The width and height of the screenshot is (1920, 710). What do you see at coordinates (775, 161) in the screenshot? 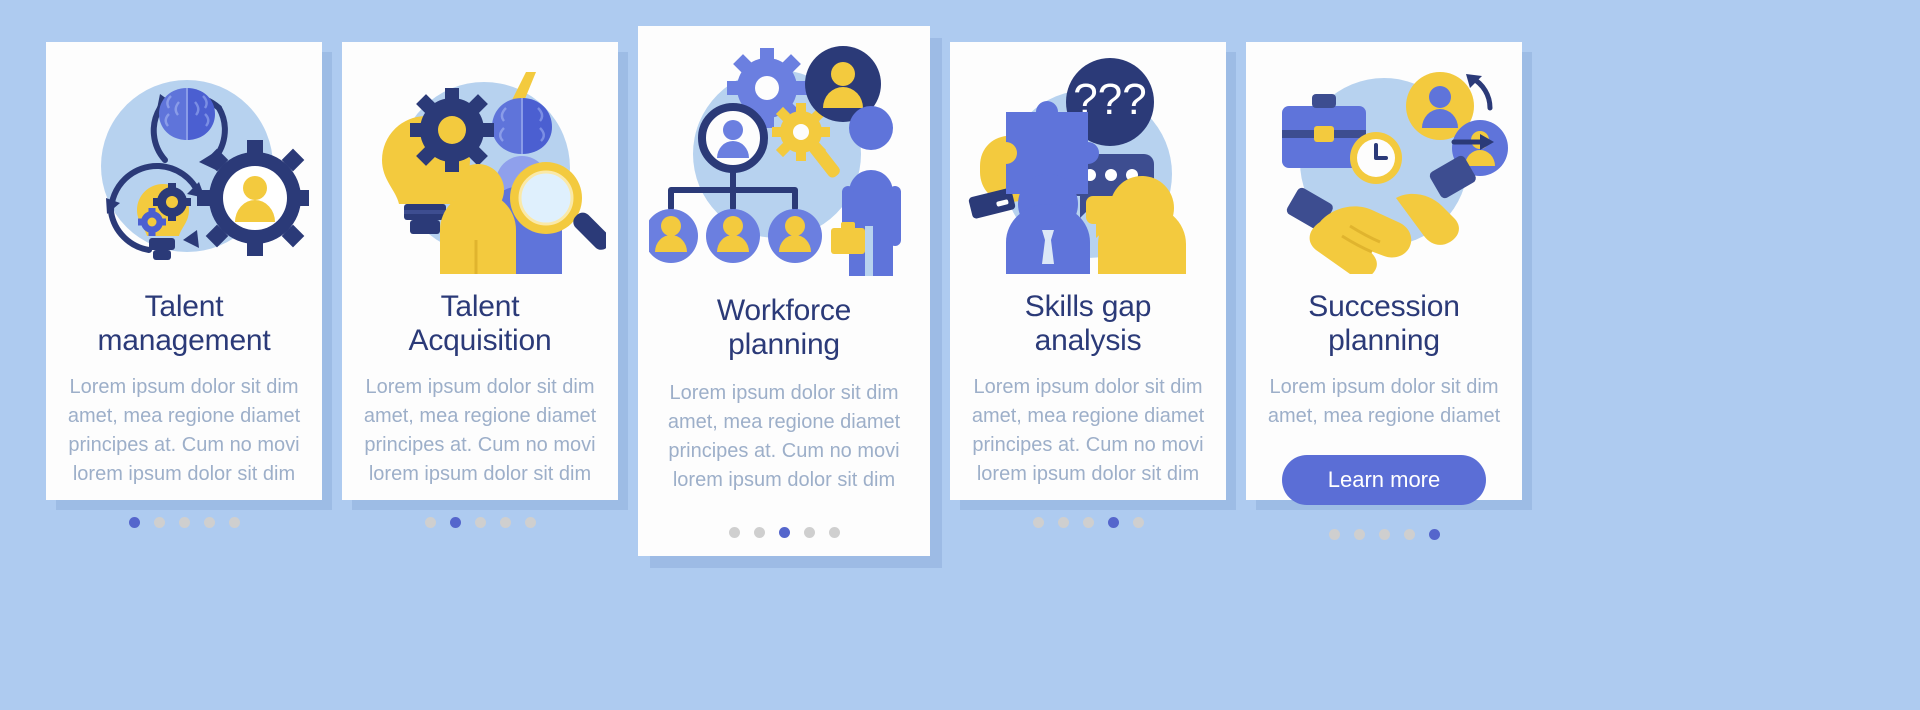
I see `org-chart-gears-avatars-person-icon` at bounding box center [775, 161].